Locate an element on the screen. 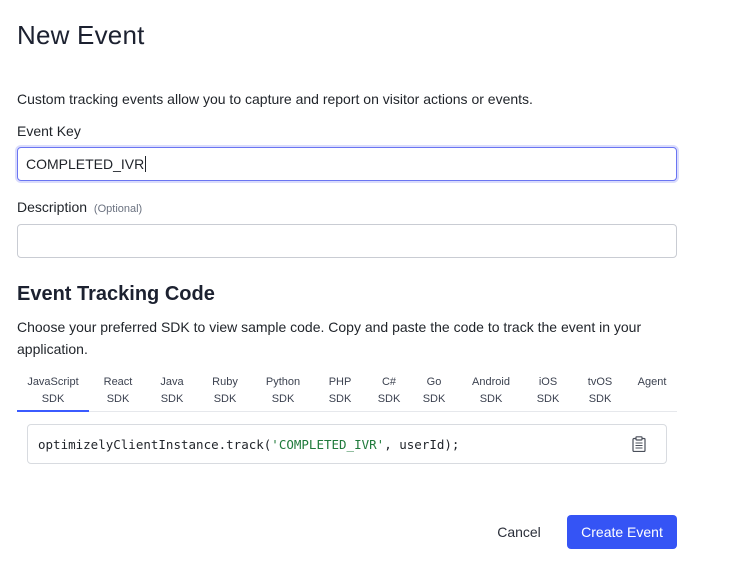 This screenshot has height=581, width=733. tab-label-line1: Android is located at coordinates (491, 382).